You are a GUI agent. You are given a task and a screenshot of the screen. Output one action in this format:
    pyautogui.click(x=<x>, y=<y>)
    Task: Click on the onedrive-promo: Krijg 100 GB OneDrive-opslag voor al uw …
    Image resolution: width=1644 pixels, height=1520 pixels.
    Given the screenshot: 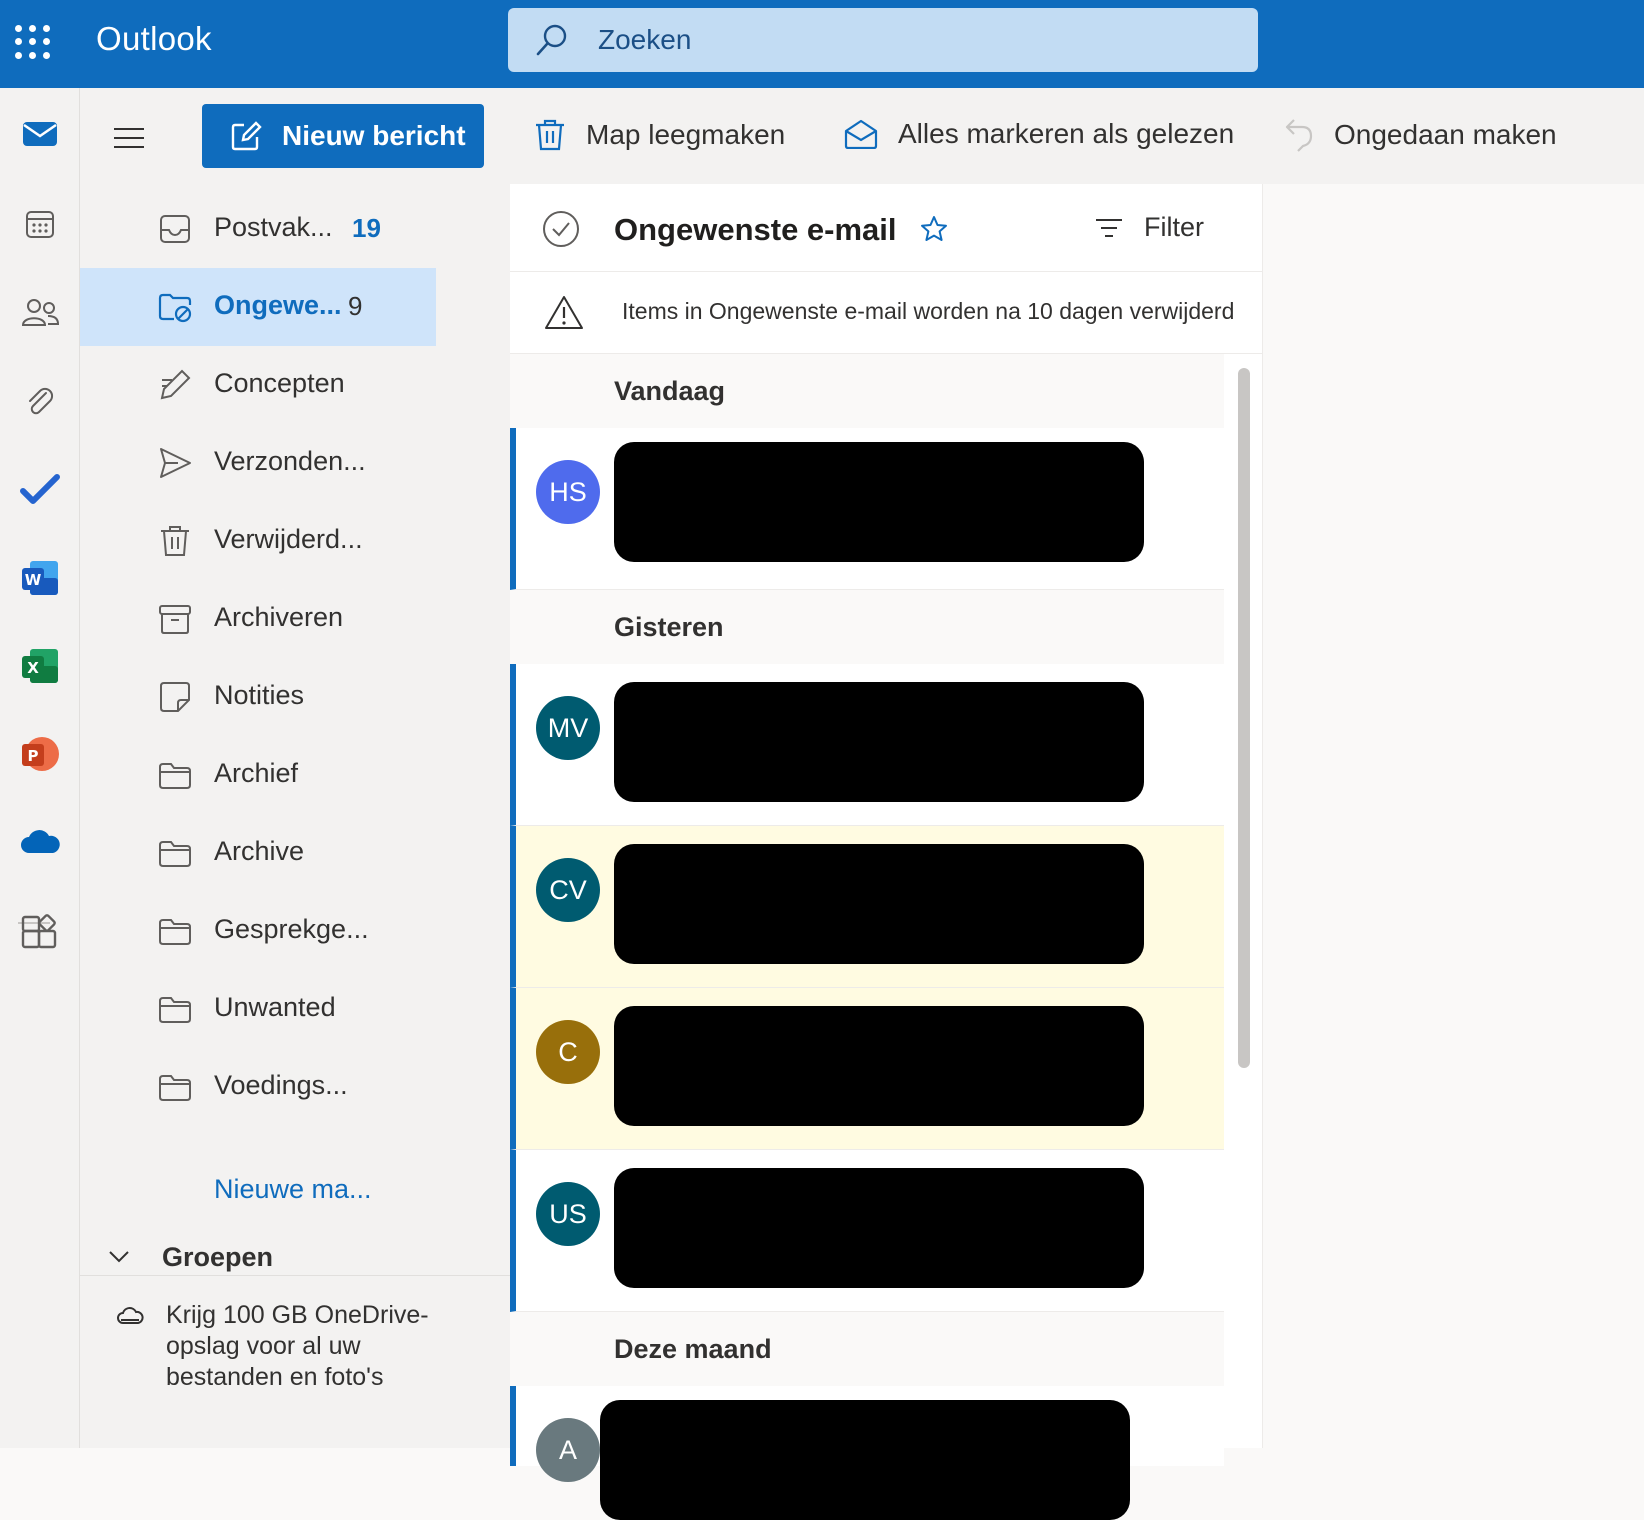 What is the action you would take?
    pyautogui.click(x=295, y=1361)
    